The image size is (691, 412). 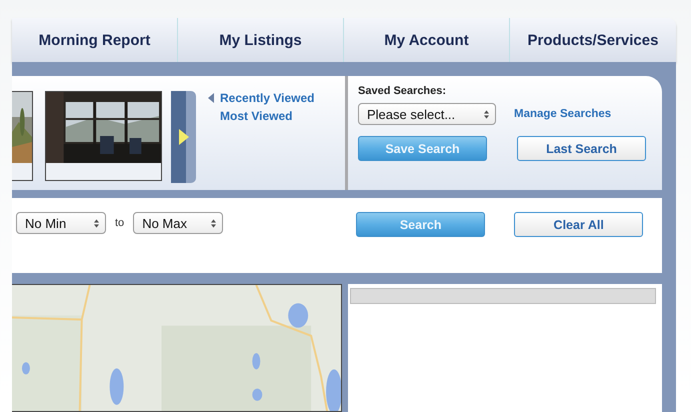 I want to click on select-dropdown: No Max, so click(x=178, y=223).